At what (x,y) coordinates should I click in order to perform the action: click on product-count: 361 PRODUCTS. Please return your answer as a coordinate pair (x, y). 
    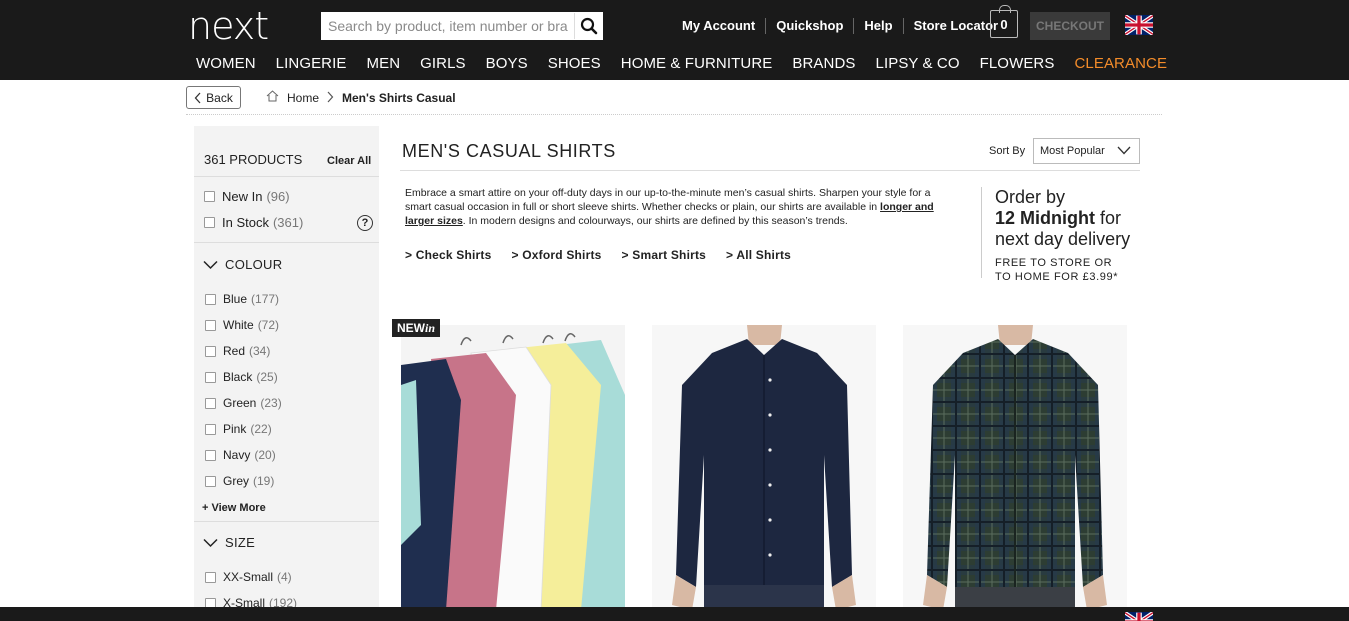
    Looking at the image, I should click on (253, 159).